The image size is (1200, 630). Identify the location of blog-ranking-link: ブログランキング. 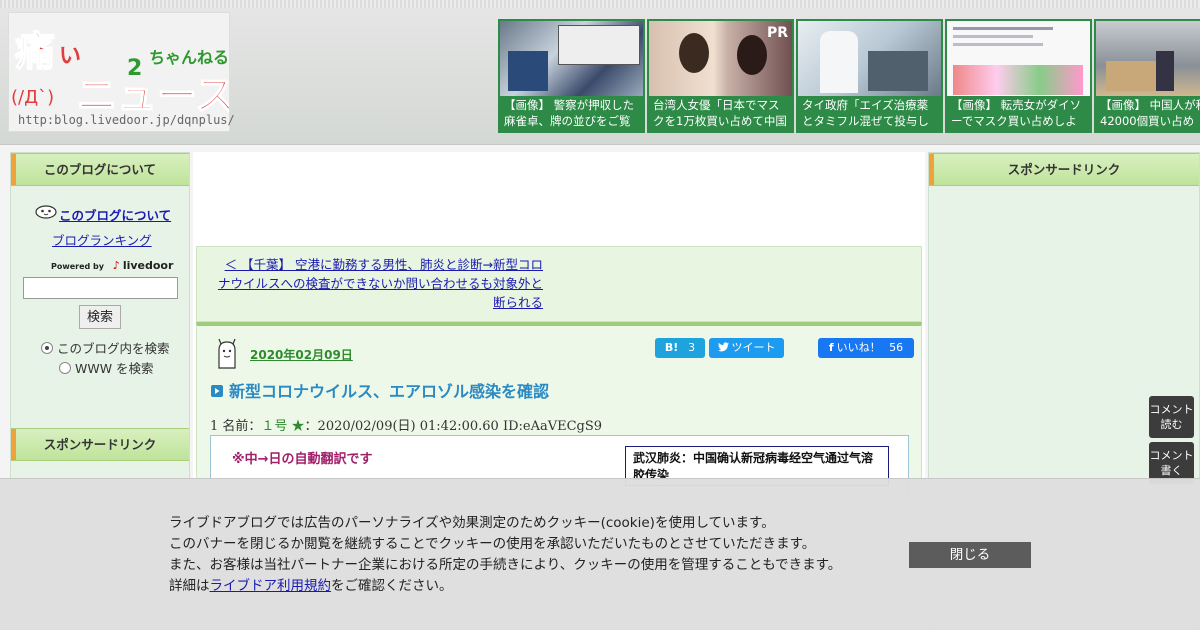
(102, 239).